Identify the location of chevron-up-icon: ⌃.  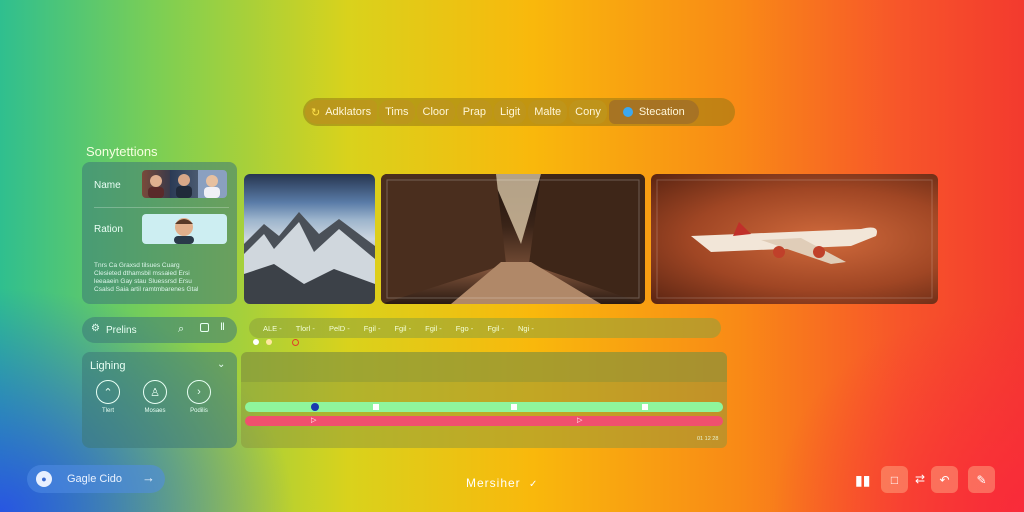
(108, 392).